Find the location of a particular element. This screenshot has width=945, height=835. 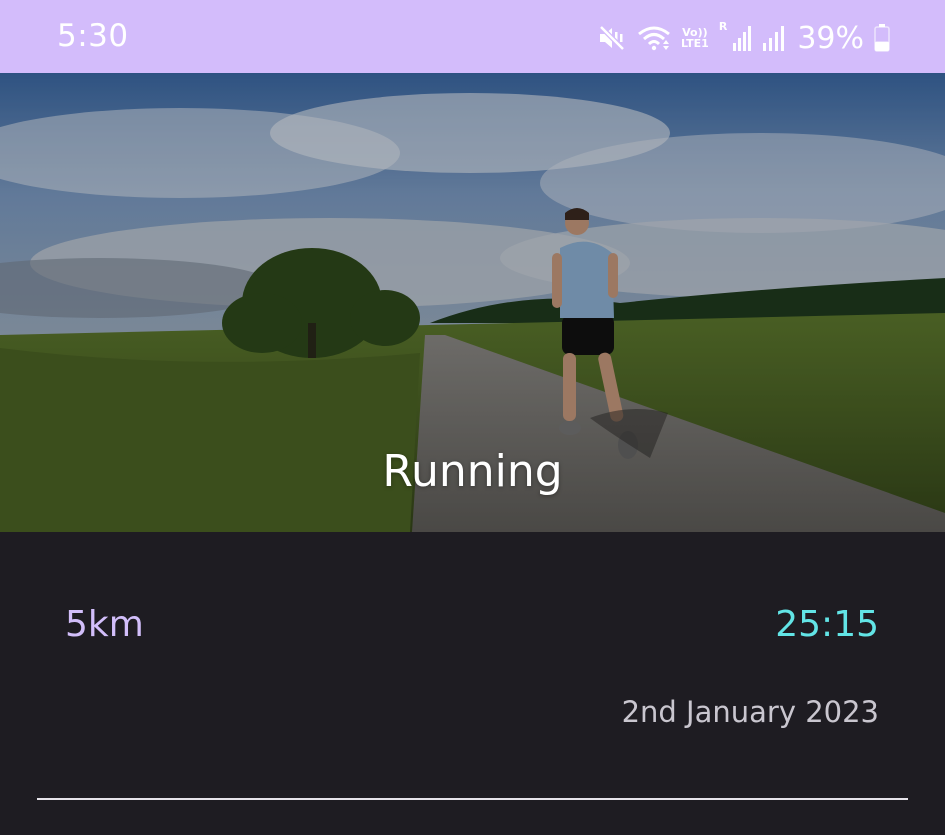

activity-duration: 25:15 is located at coordinates (827, 624).